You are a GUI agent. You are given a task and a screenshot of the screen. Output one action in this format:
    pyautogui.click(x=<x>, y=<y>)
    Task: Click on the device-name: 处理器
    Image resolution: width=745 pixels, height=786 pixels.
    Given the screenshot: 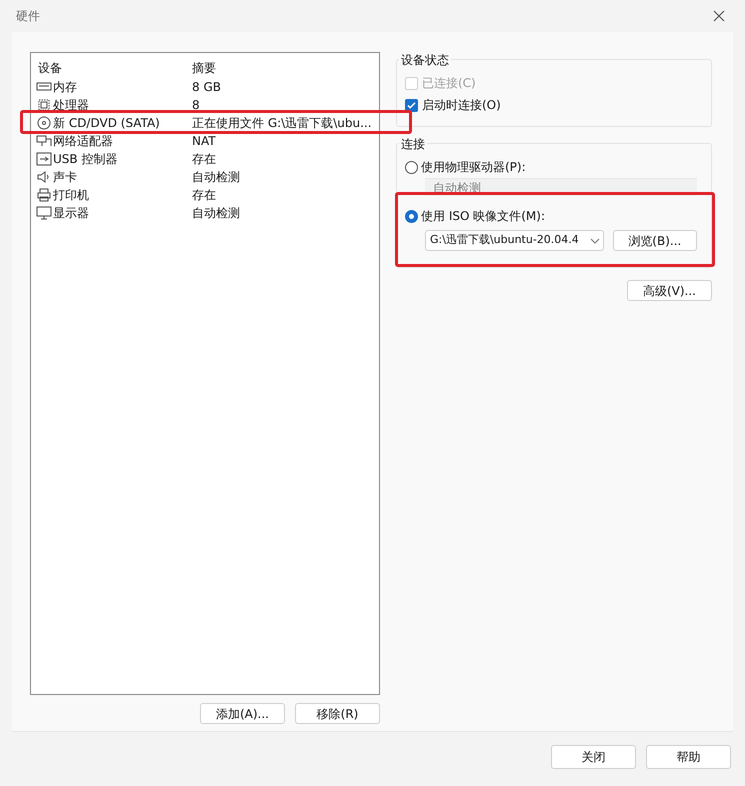 What is the action you would take?
    pyautogui.click(x=71, y=105)
    